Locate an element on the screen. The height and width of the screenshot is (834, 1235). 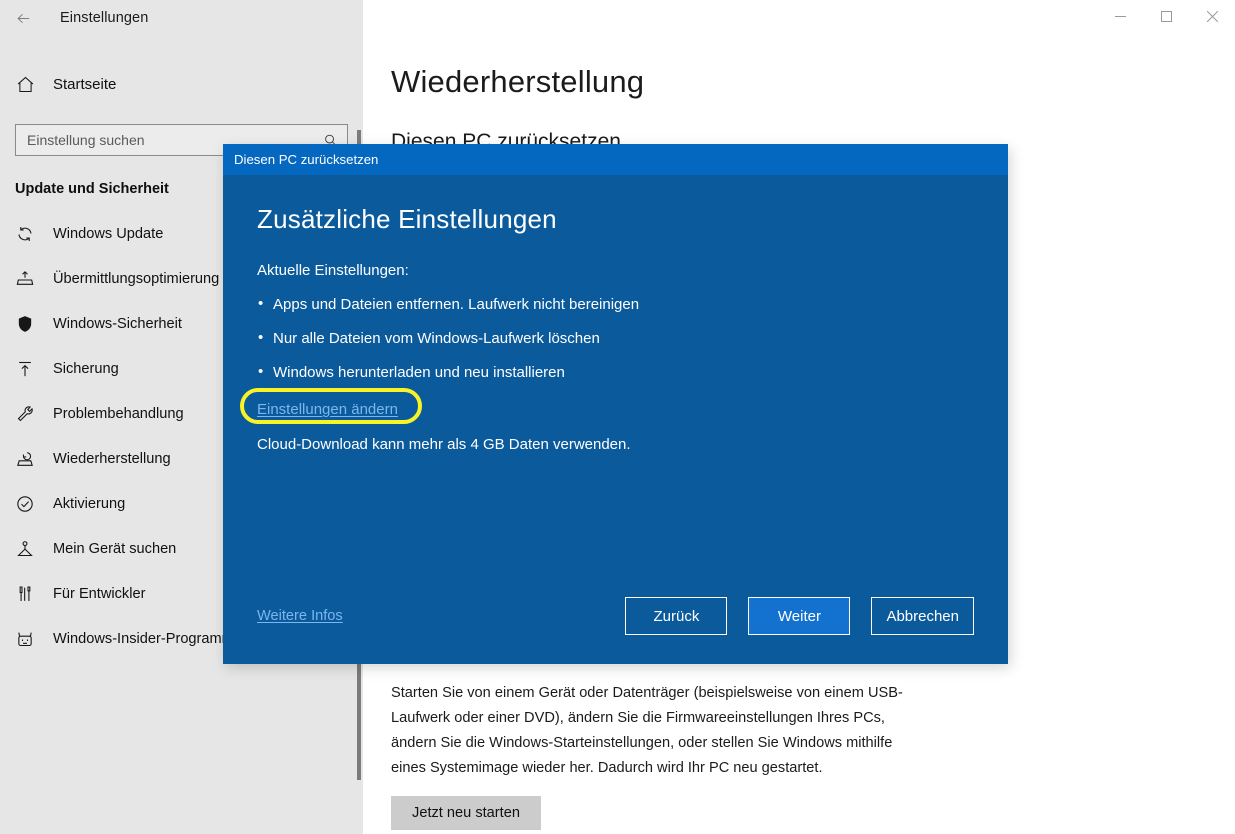
window-title: Einstellungen is located at coordinates (104, 18).